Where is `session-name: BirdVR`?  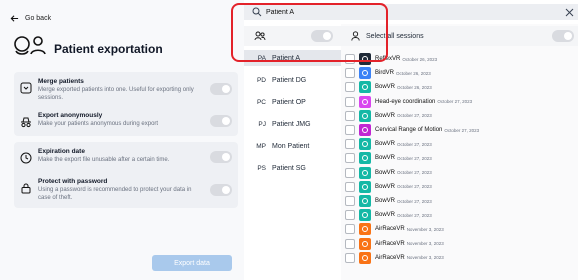 session-name: BirdVR is located at coordinates (385, 73).